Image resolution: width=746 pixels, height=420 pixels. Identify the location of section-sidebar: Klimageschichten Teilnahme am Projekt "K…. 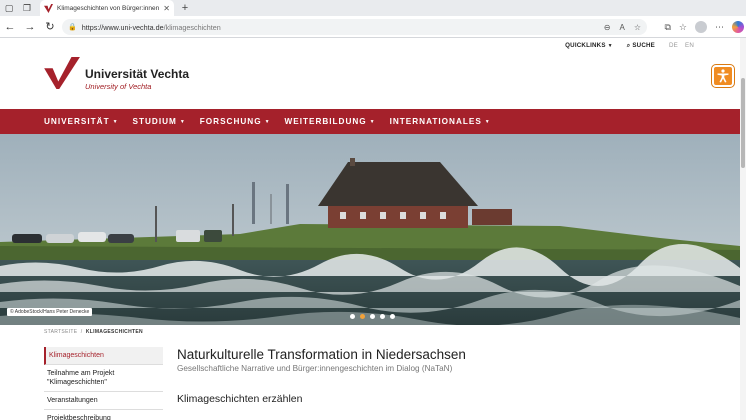
(103, 383).